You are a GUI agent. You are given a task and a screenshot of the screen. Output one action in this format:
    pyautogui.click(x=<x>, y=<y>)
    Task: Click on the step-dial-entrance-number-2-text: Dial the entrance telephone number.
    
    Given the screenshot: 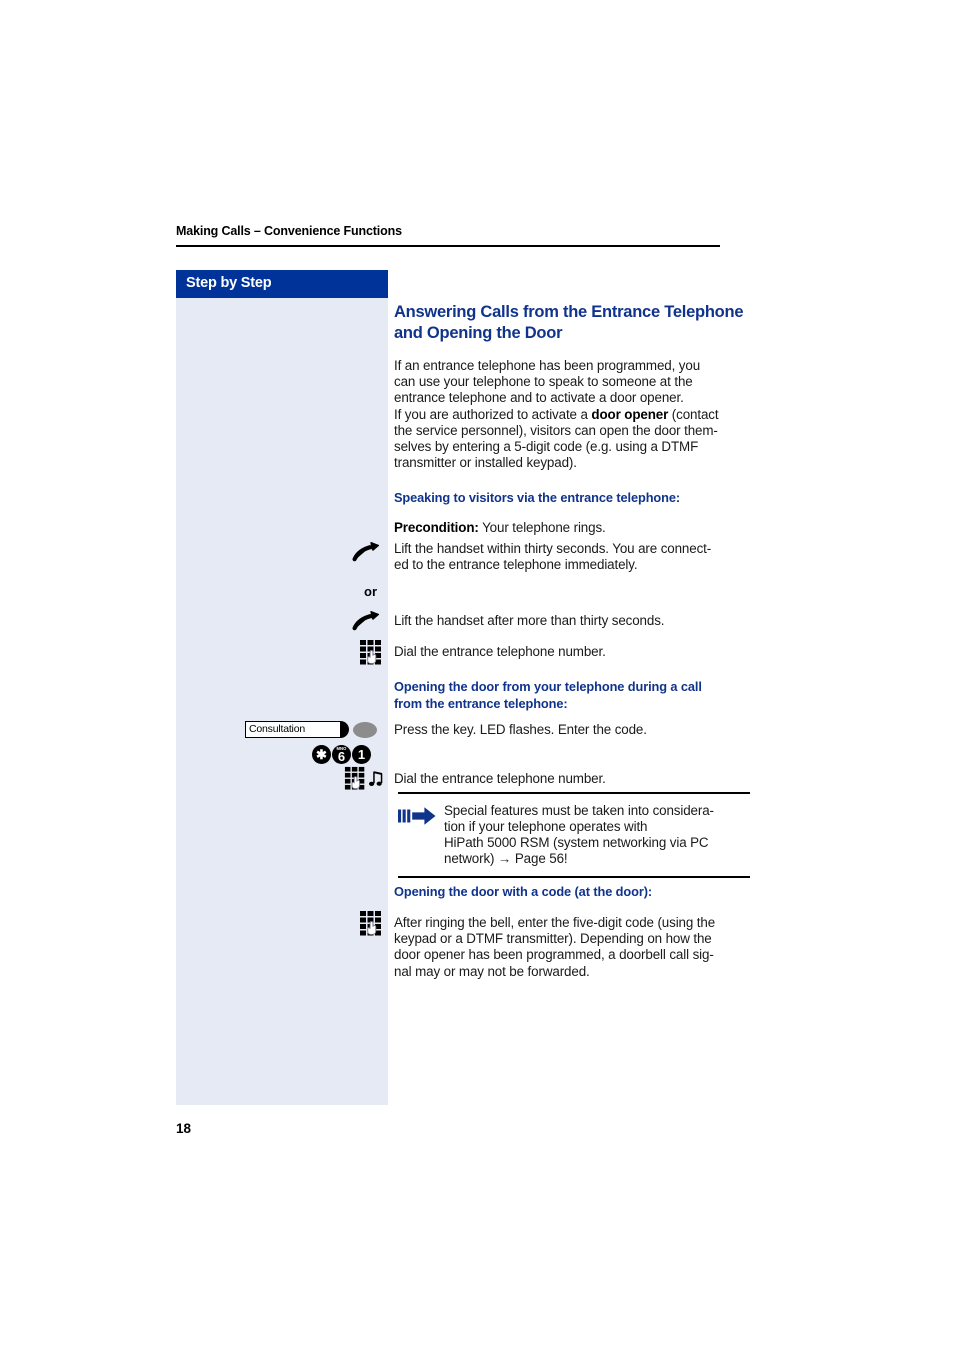 What is the action you would take?
    pyautogui.click(x=500, y=778)
    